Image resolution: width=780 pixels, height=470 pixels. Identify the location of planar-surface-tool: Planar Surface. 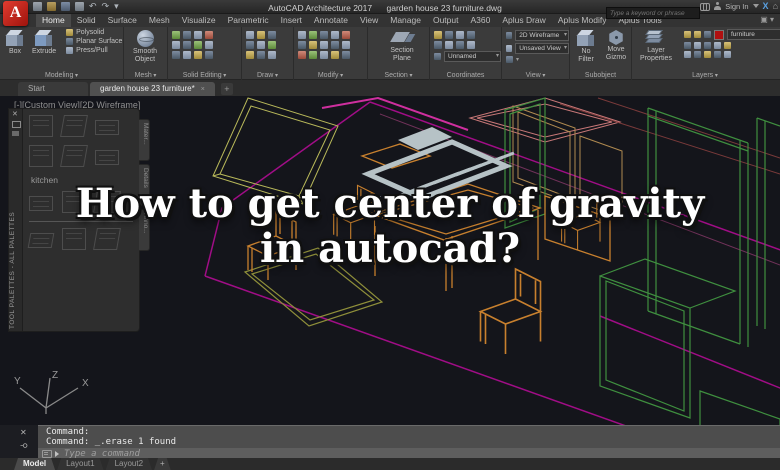
(94, 41).